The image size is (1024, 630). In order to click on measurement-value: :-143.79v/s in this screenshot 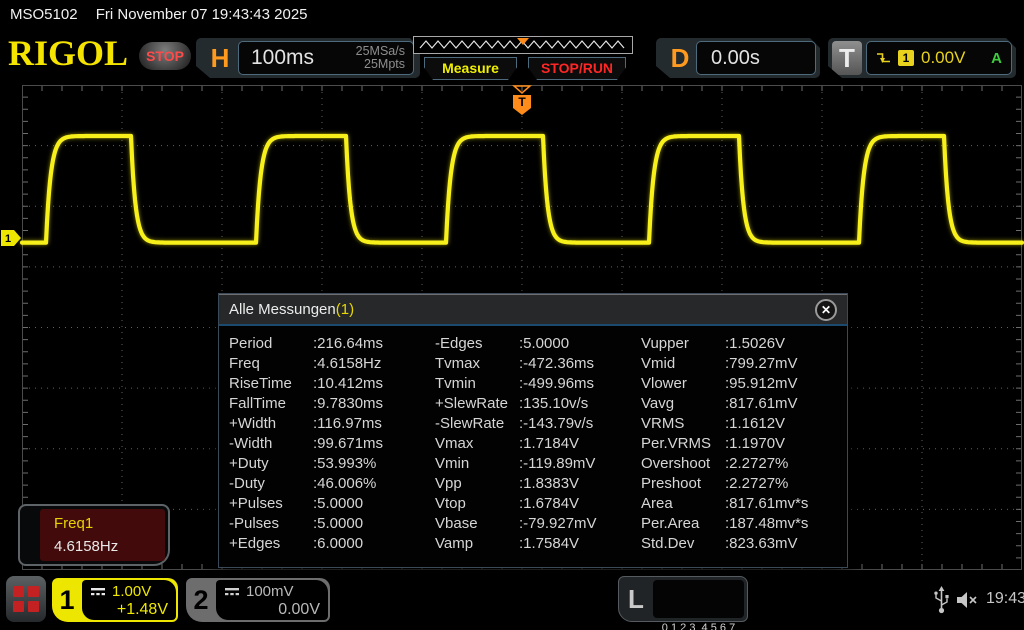, I will do `click(556, 423)`.